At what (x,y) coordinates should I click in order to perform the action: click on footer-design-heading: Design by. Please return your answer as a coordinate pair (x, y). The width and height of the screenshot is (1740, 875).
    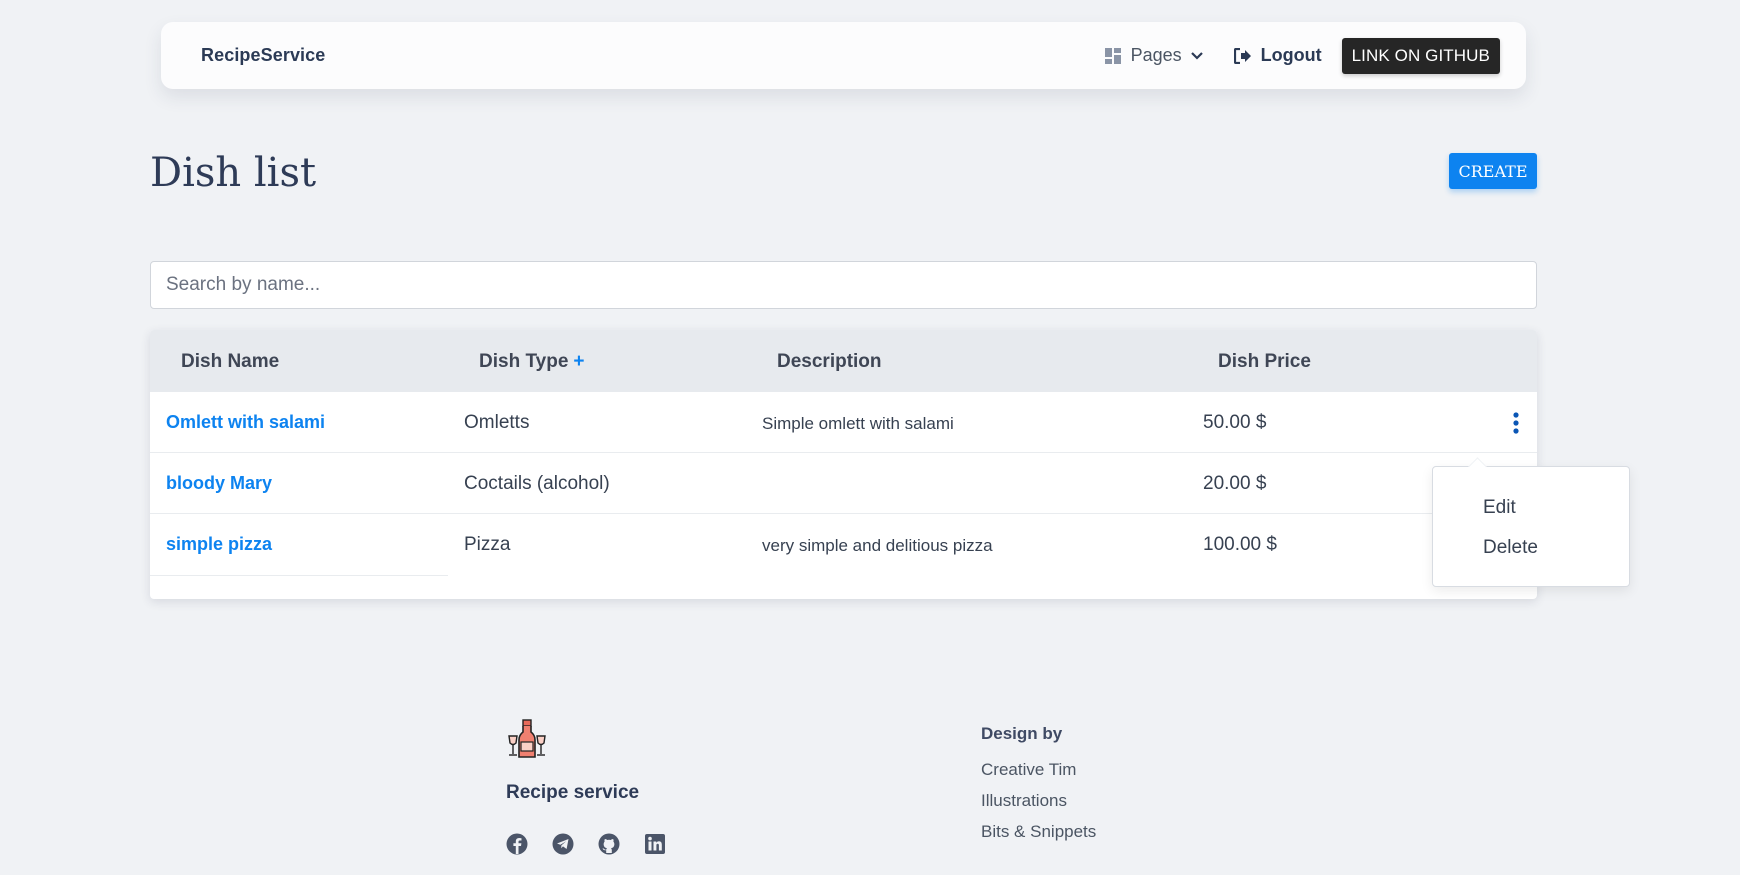
    Looking at the image, I should click on (1022, 733).